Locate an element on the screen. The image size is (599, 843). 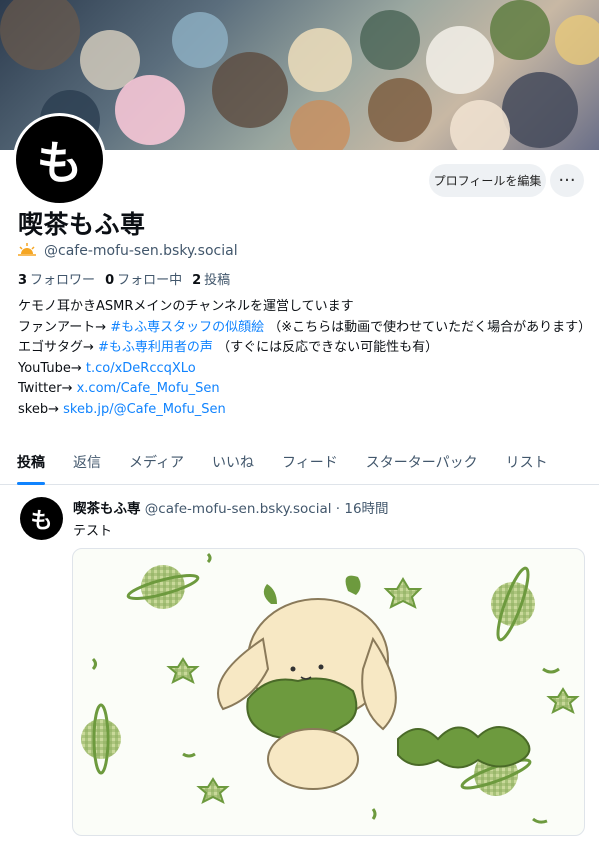
followers-stat: 3 フォロワー is located at coordinates (56, 278).